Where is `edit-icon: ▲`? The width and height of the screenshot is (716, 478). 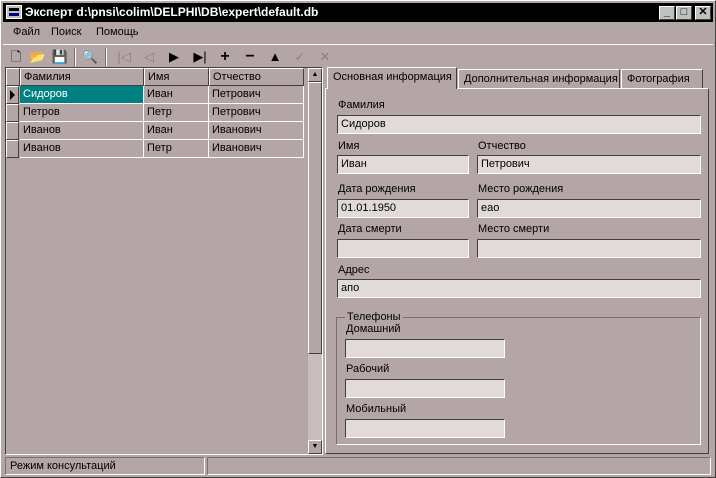
edit-icon: ▲ is located at coordinates (275, 57).